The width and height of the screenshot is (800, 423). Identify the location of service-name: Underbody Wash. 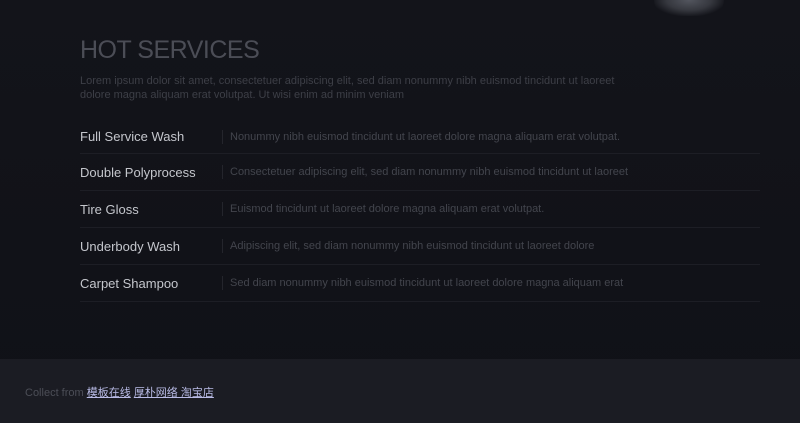
(130, 246).